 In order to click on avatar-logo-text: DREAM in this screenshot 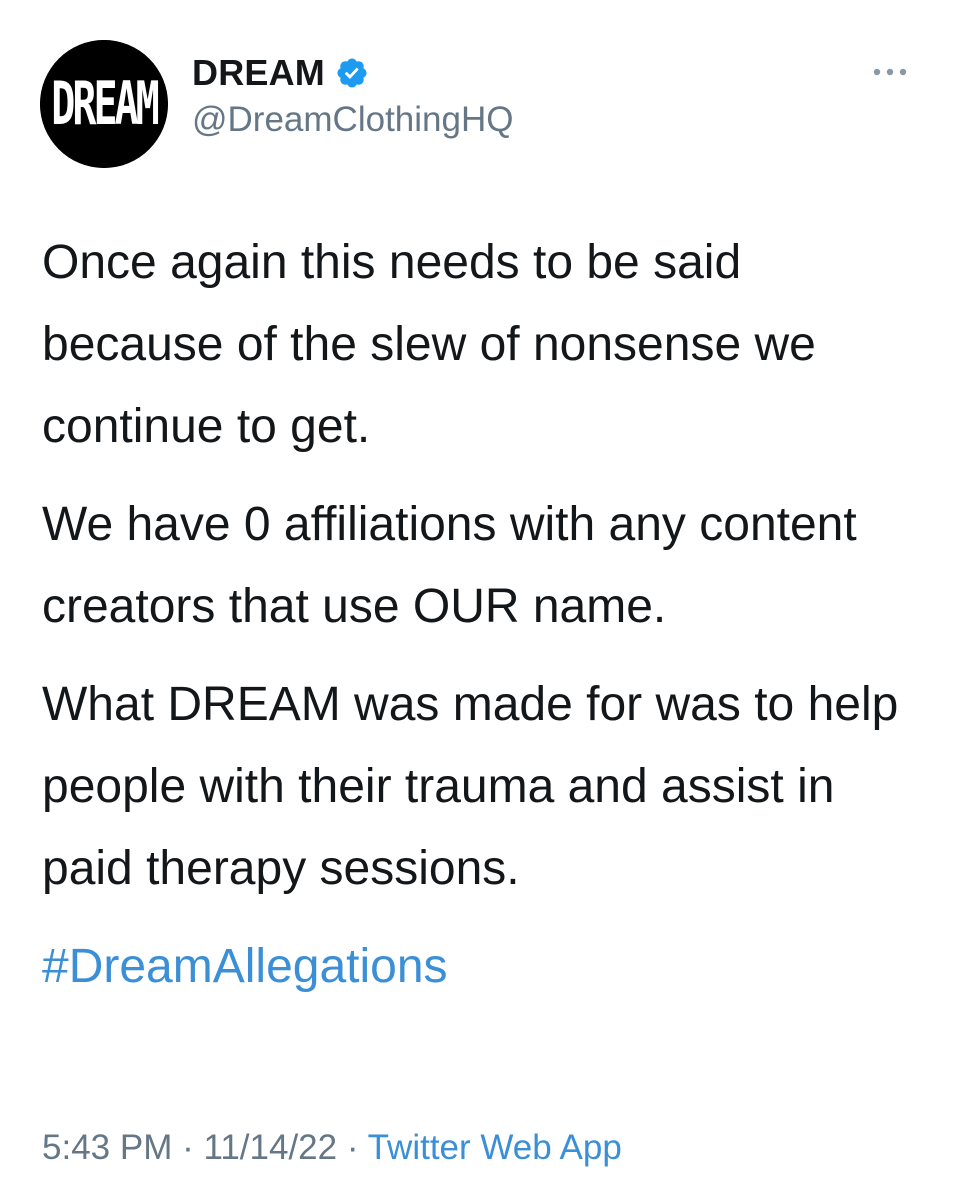, I will do `click(104, 104)`.